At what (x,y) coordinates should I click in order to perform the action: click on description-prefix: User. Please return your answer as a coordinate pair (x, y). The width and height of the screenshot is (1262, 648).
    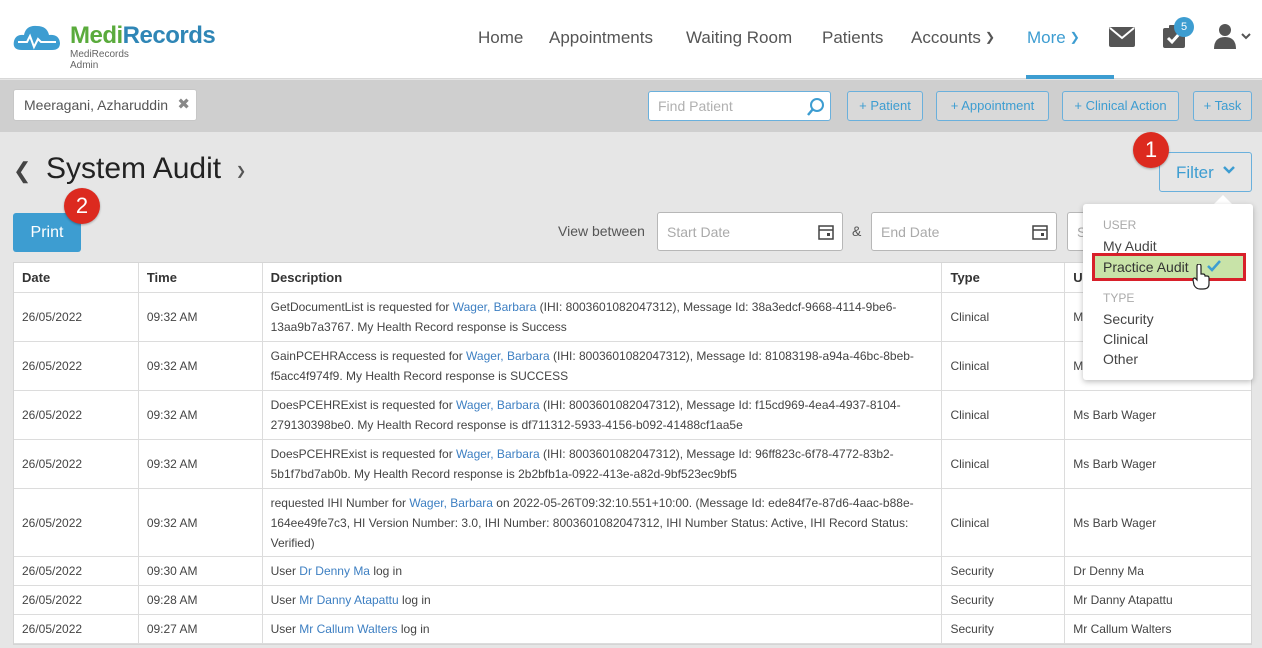
    Looking at the image, I should click on (285, 629).